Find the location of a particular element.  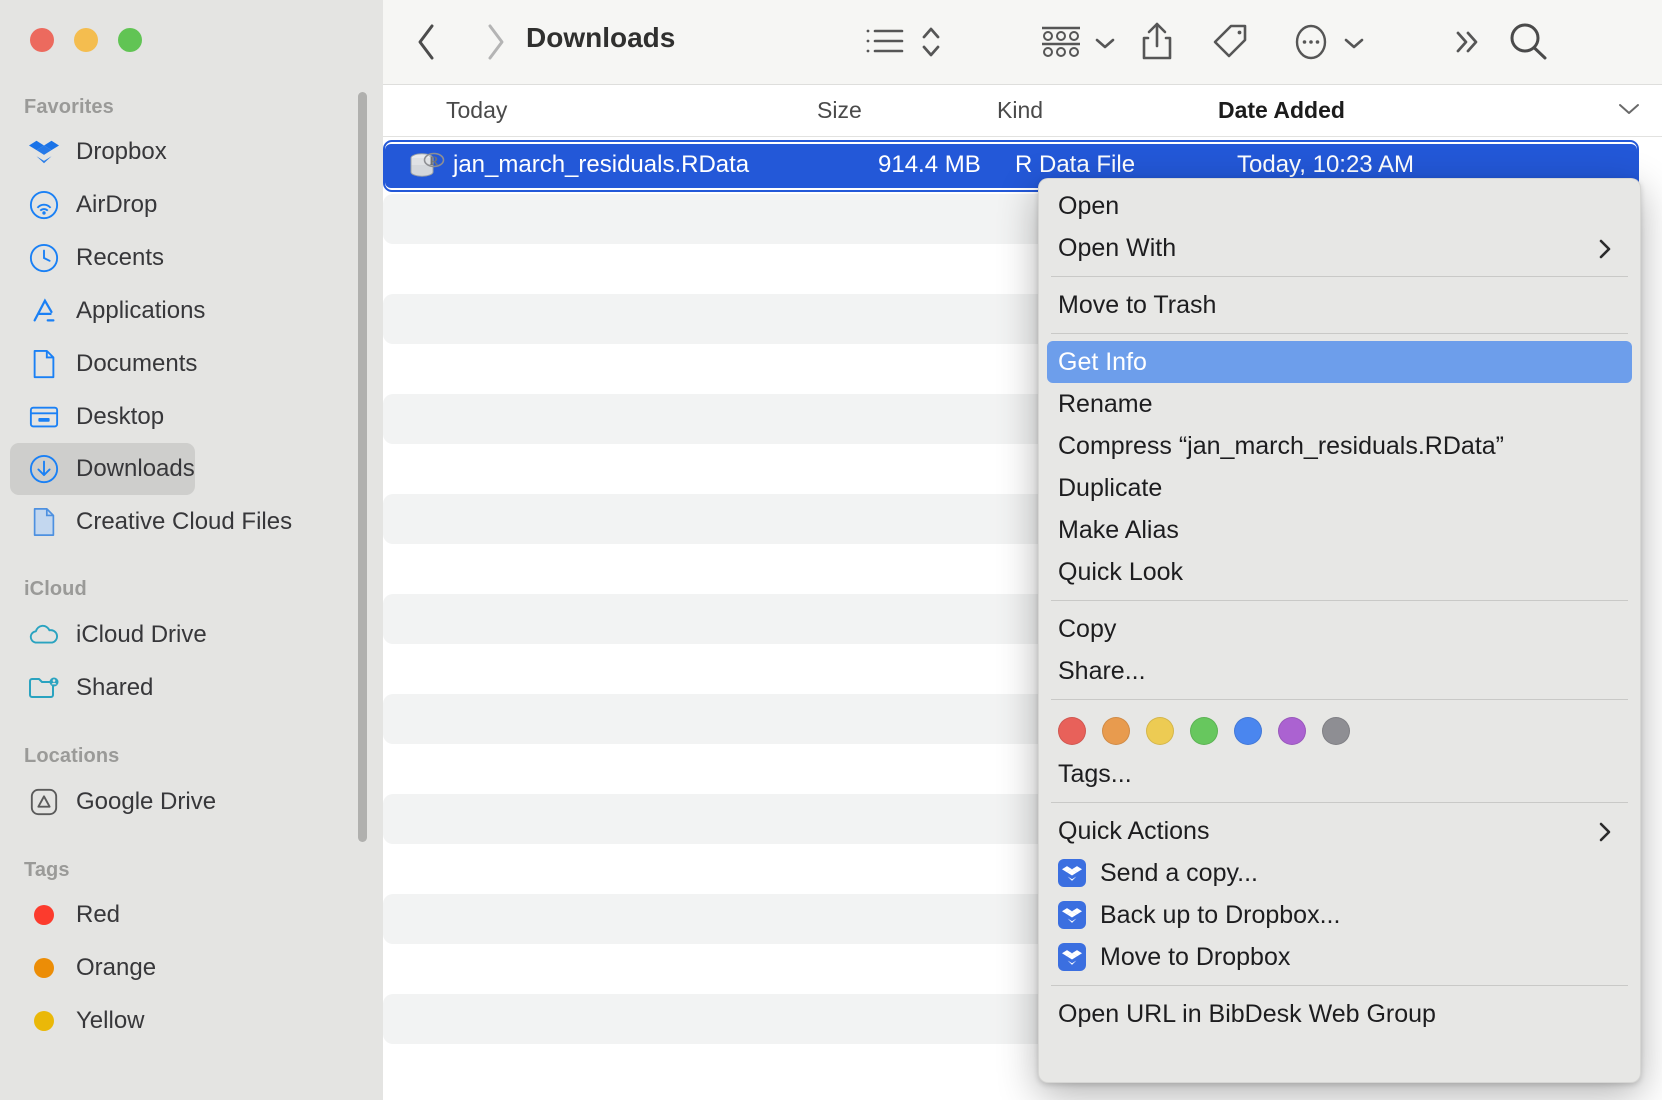

tag-swatch-row is located at coordinates (1339, 730).